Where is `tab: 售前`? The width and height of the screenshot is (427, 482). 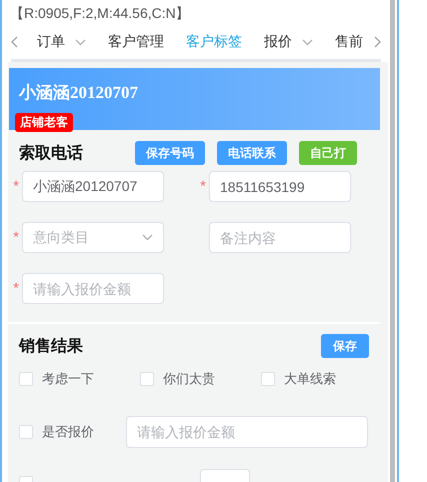
tab: 售前 is located at coordinates (349, 42).